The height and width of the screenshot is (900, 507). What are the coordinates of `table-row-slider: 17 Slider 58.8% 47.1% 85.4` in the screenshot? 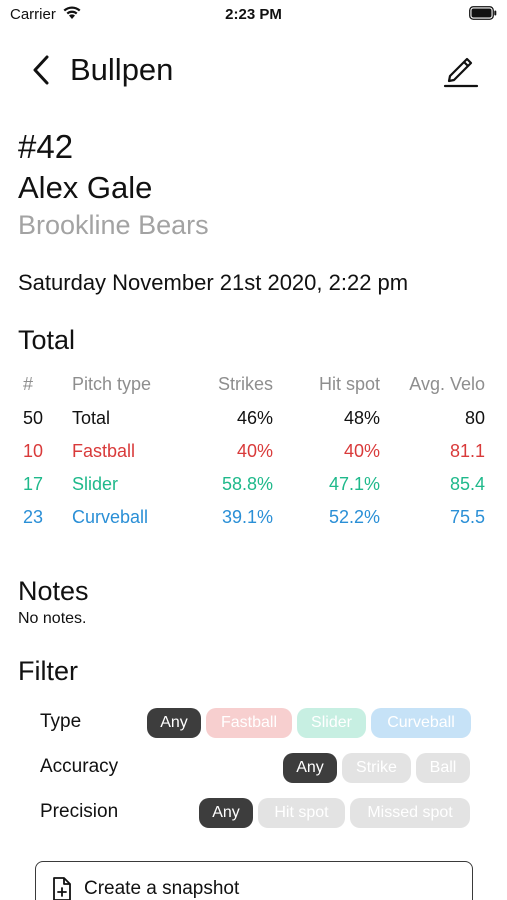 It's located at (253, 485).